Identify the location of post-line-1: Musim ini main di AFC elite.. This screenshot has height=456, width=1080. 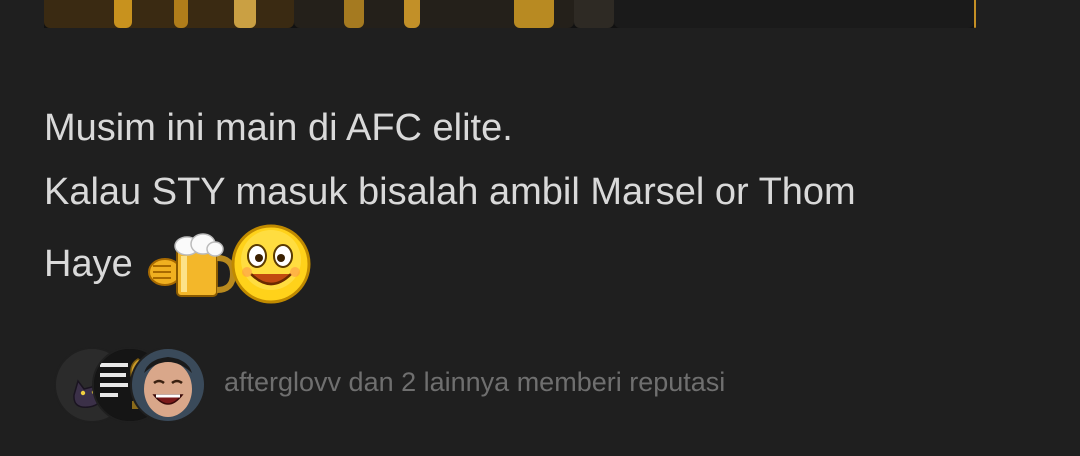
(278, 128).